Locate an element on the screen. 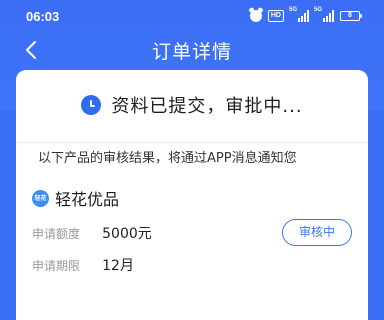 This screenshot has height=320, width=384. page-title: 订单详情 is located at coordinates (191, 52).